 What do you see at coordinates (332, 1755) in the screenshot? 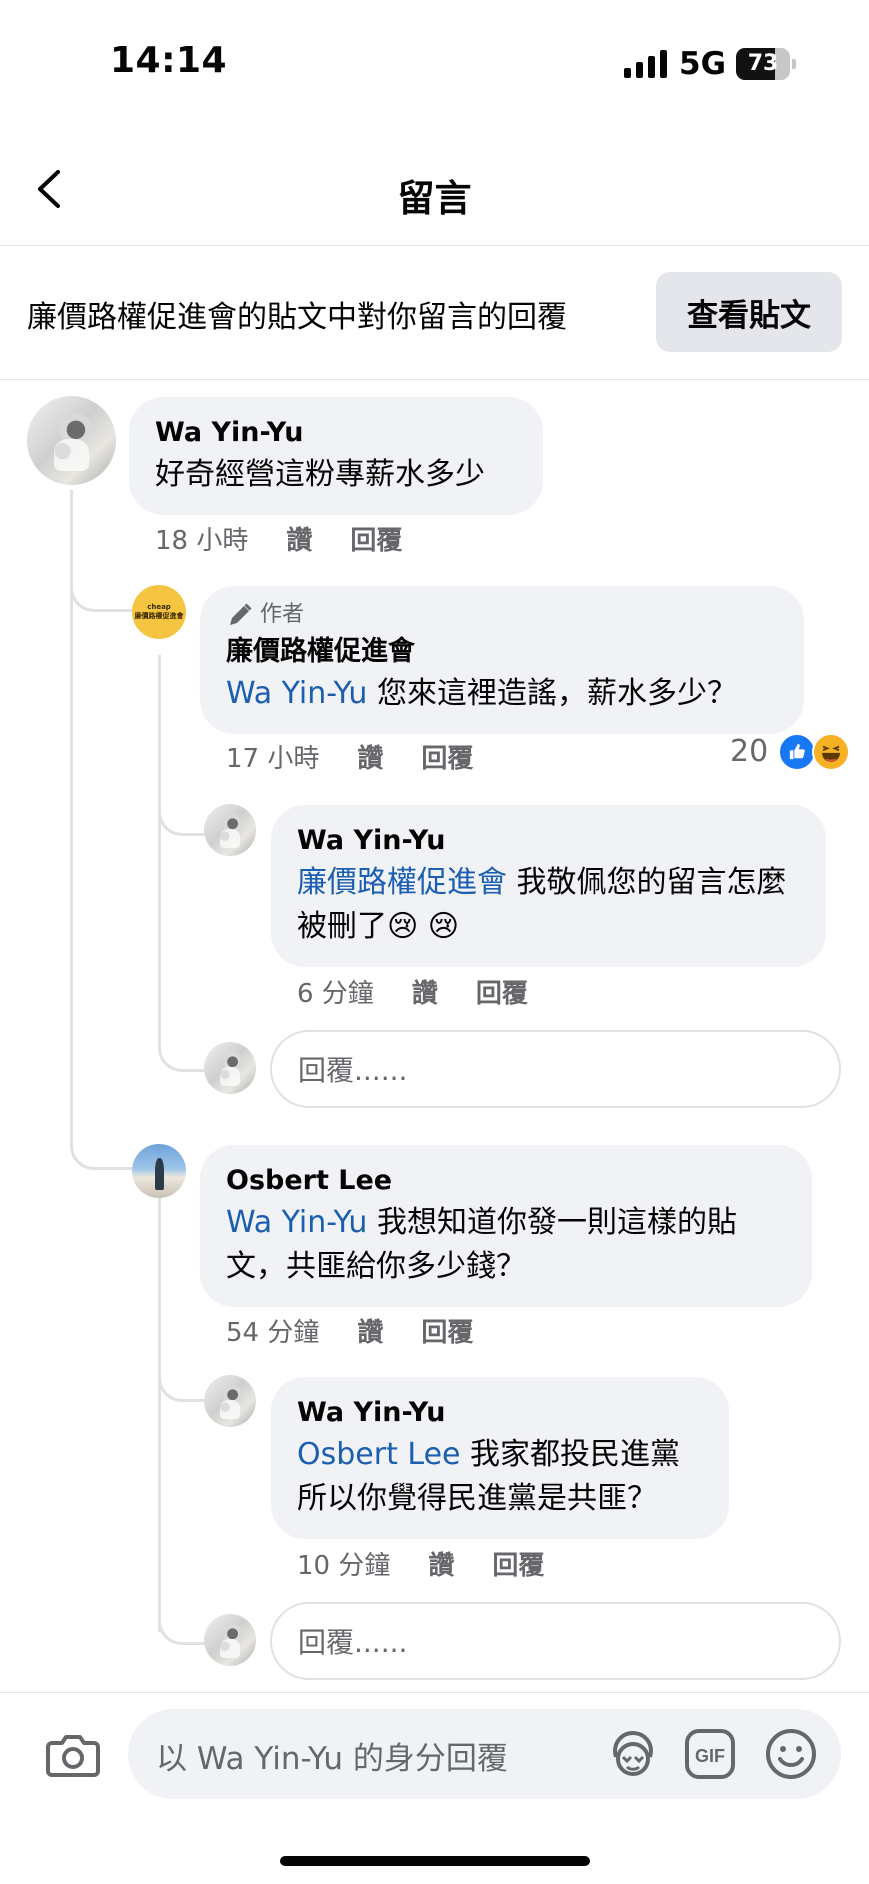
I see `composer-placeholder: 以 Wa Yin-Yu 的身分回覆` at bounding box center [332, 1755].